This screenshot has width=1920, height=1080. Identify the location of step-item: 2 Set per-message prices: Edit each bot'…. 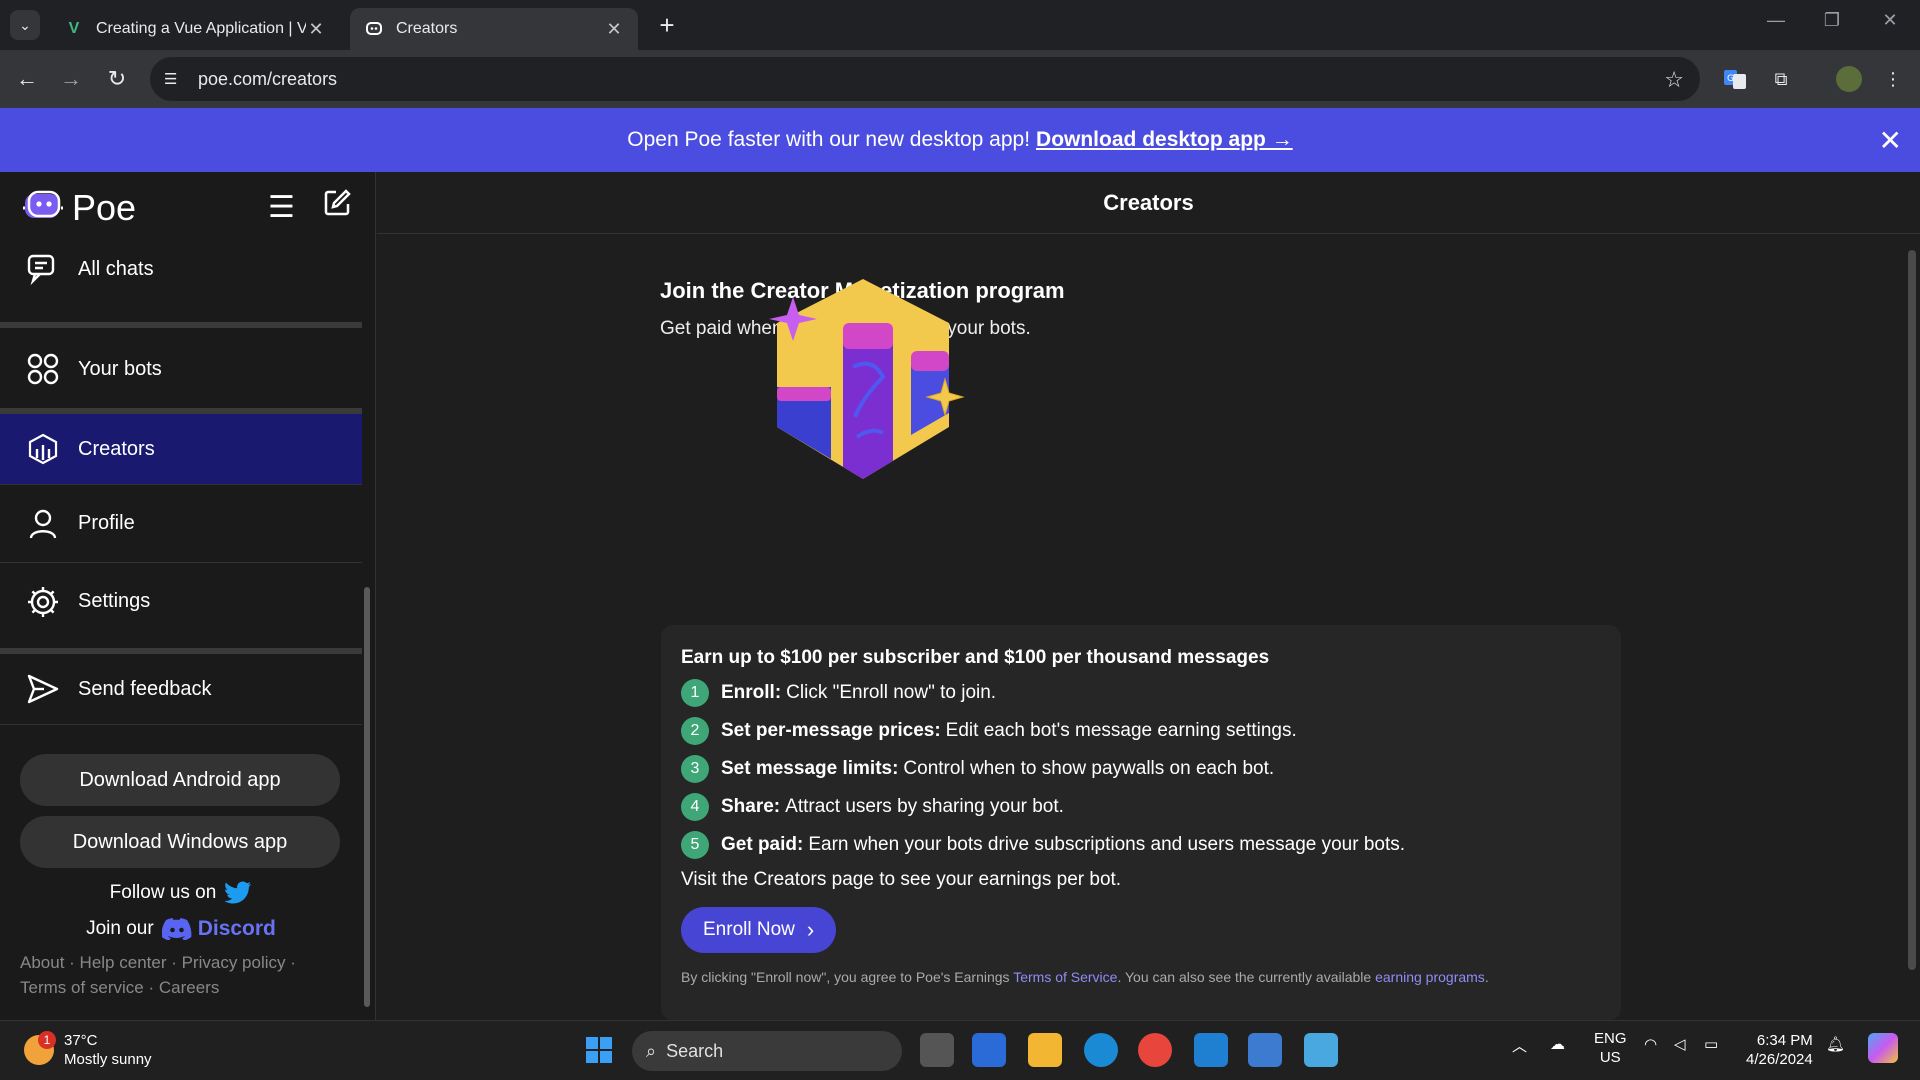
(1141, 731).